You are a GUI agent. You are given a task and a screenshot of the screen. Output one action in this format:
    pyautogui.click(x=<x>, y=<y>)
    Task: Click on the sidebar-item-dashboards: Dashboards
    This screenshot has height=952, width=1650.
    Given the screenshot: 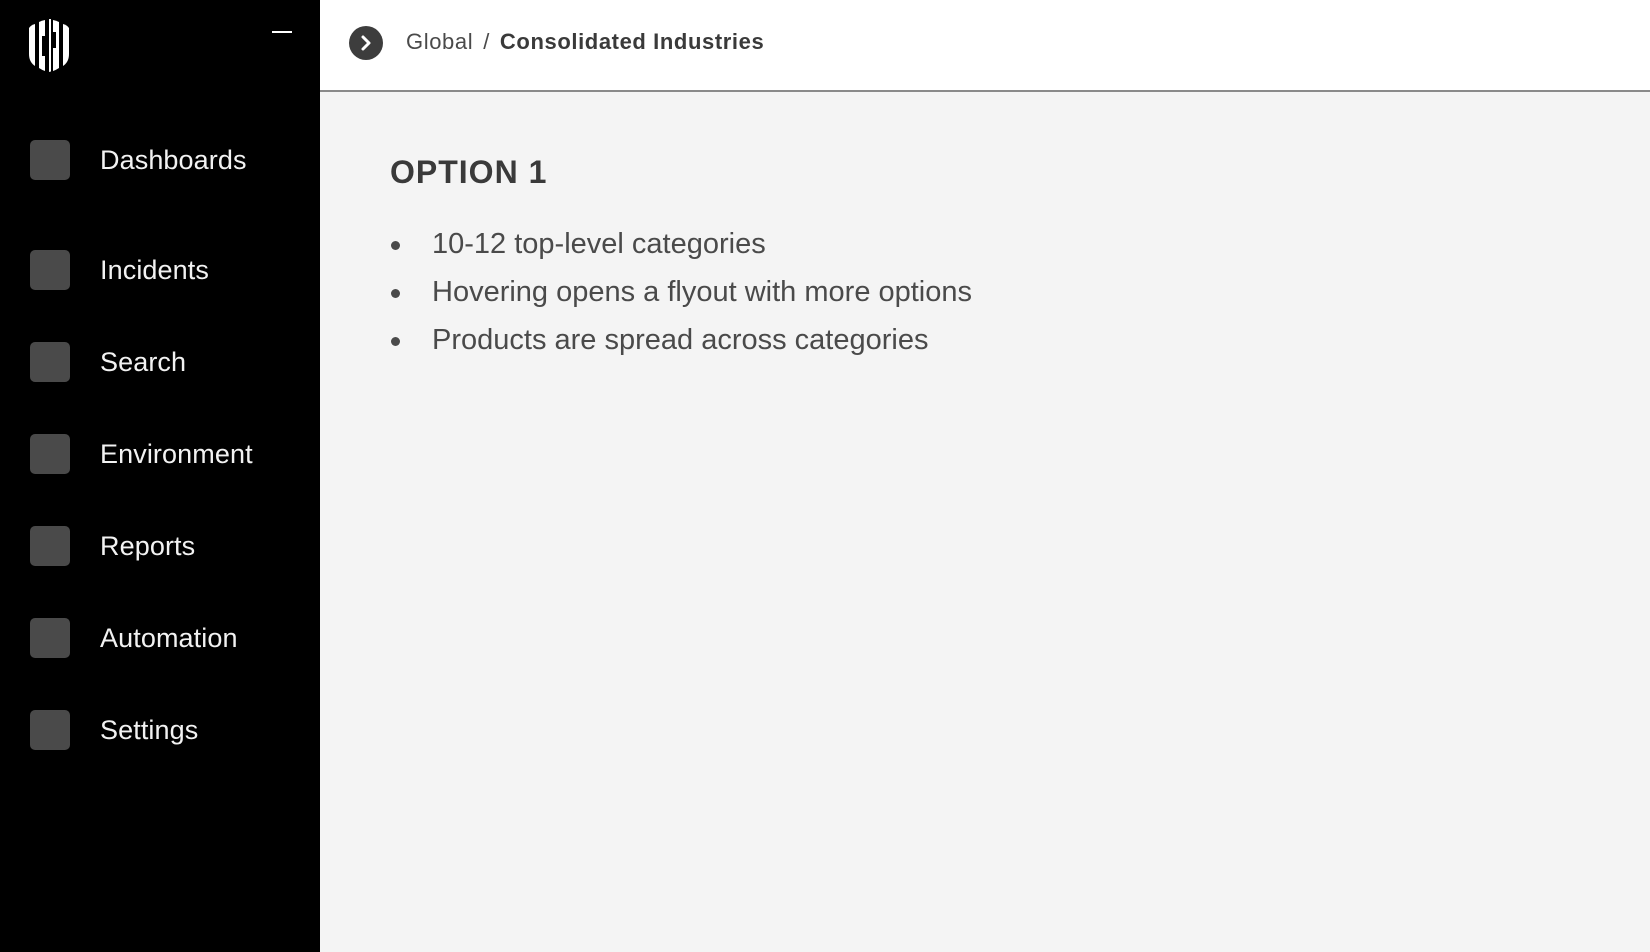 What is the action you would take?
    pyautogui.click(x=160, y=160)
    